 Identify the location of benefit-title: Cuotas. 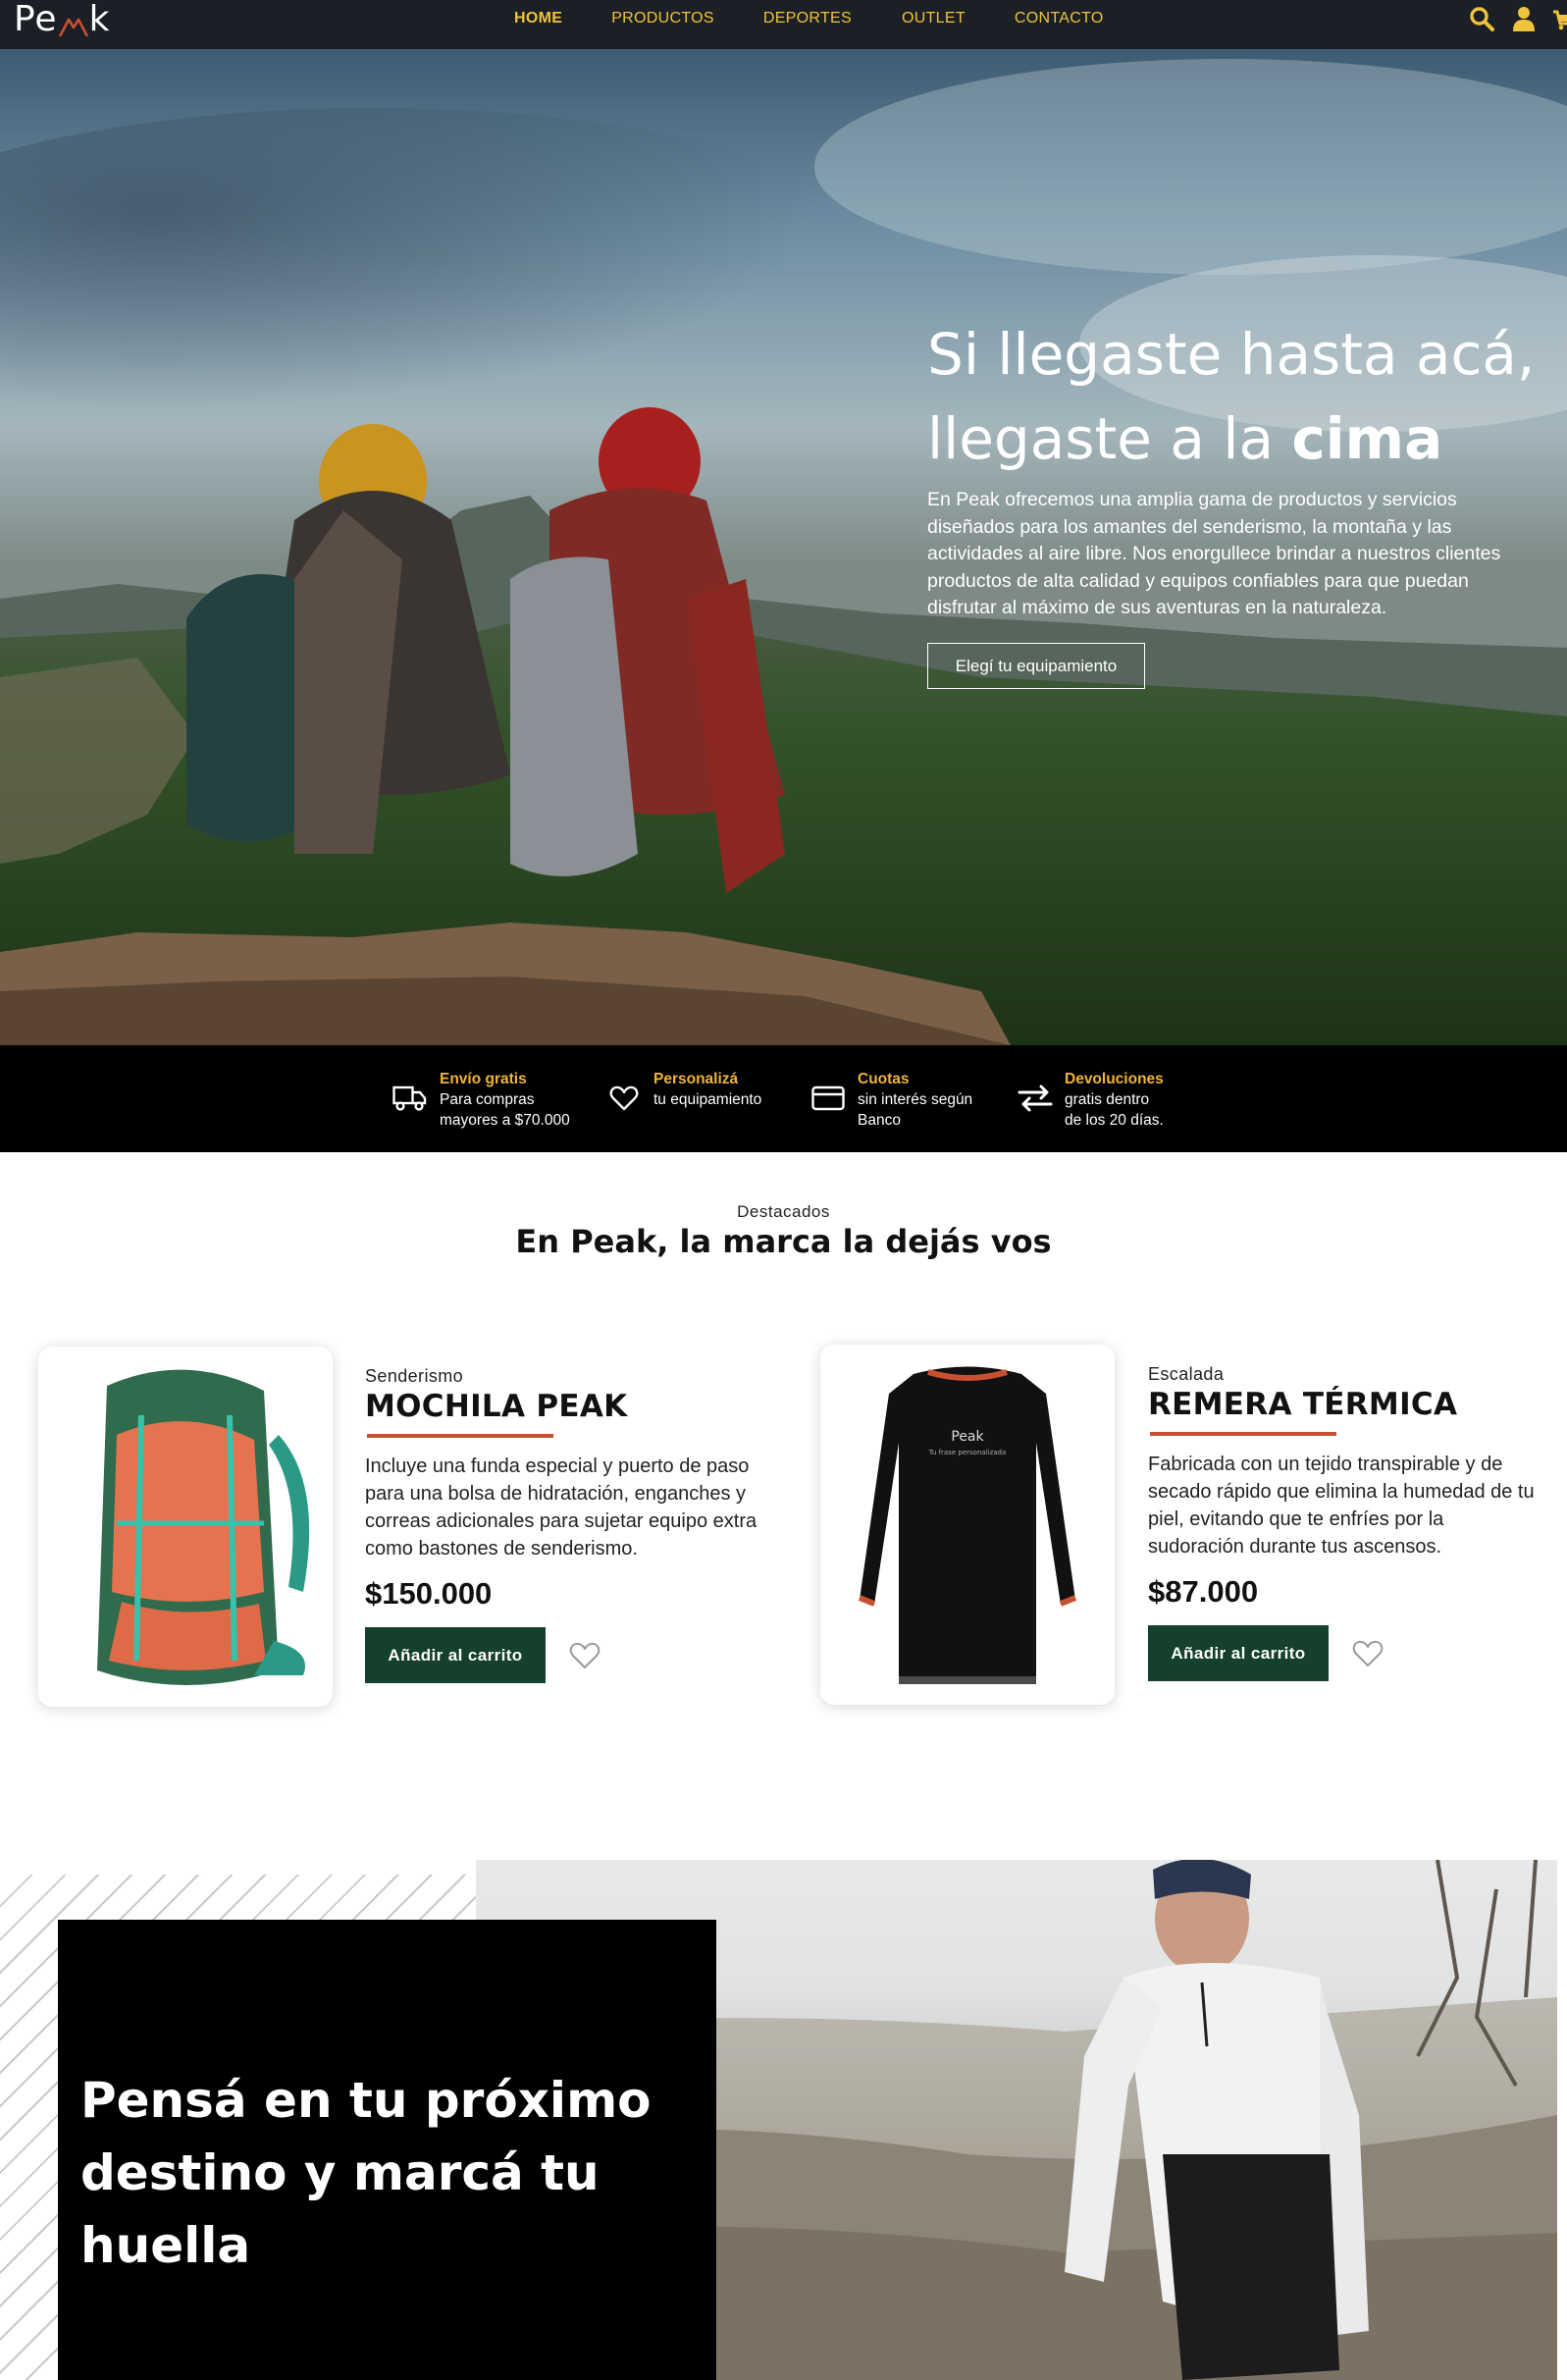
(884, 1079).